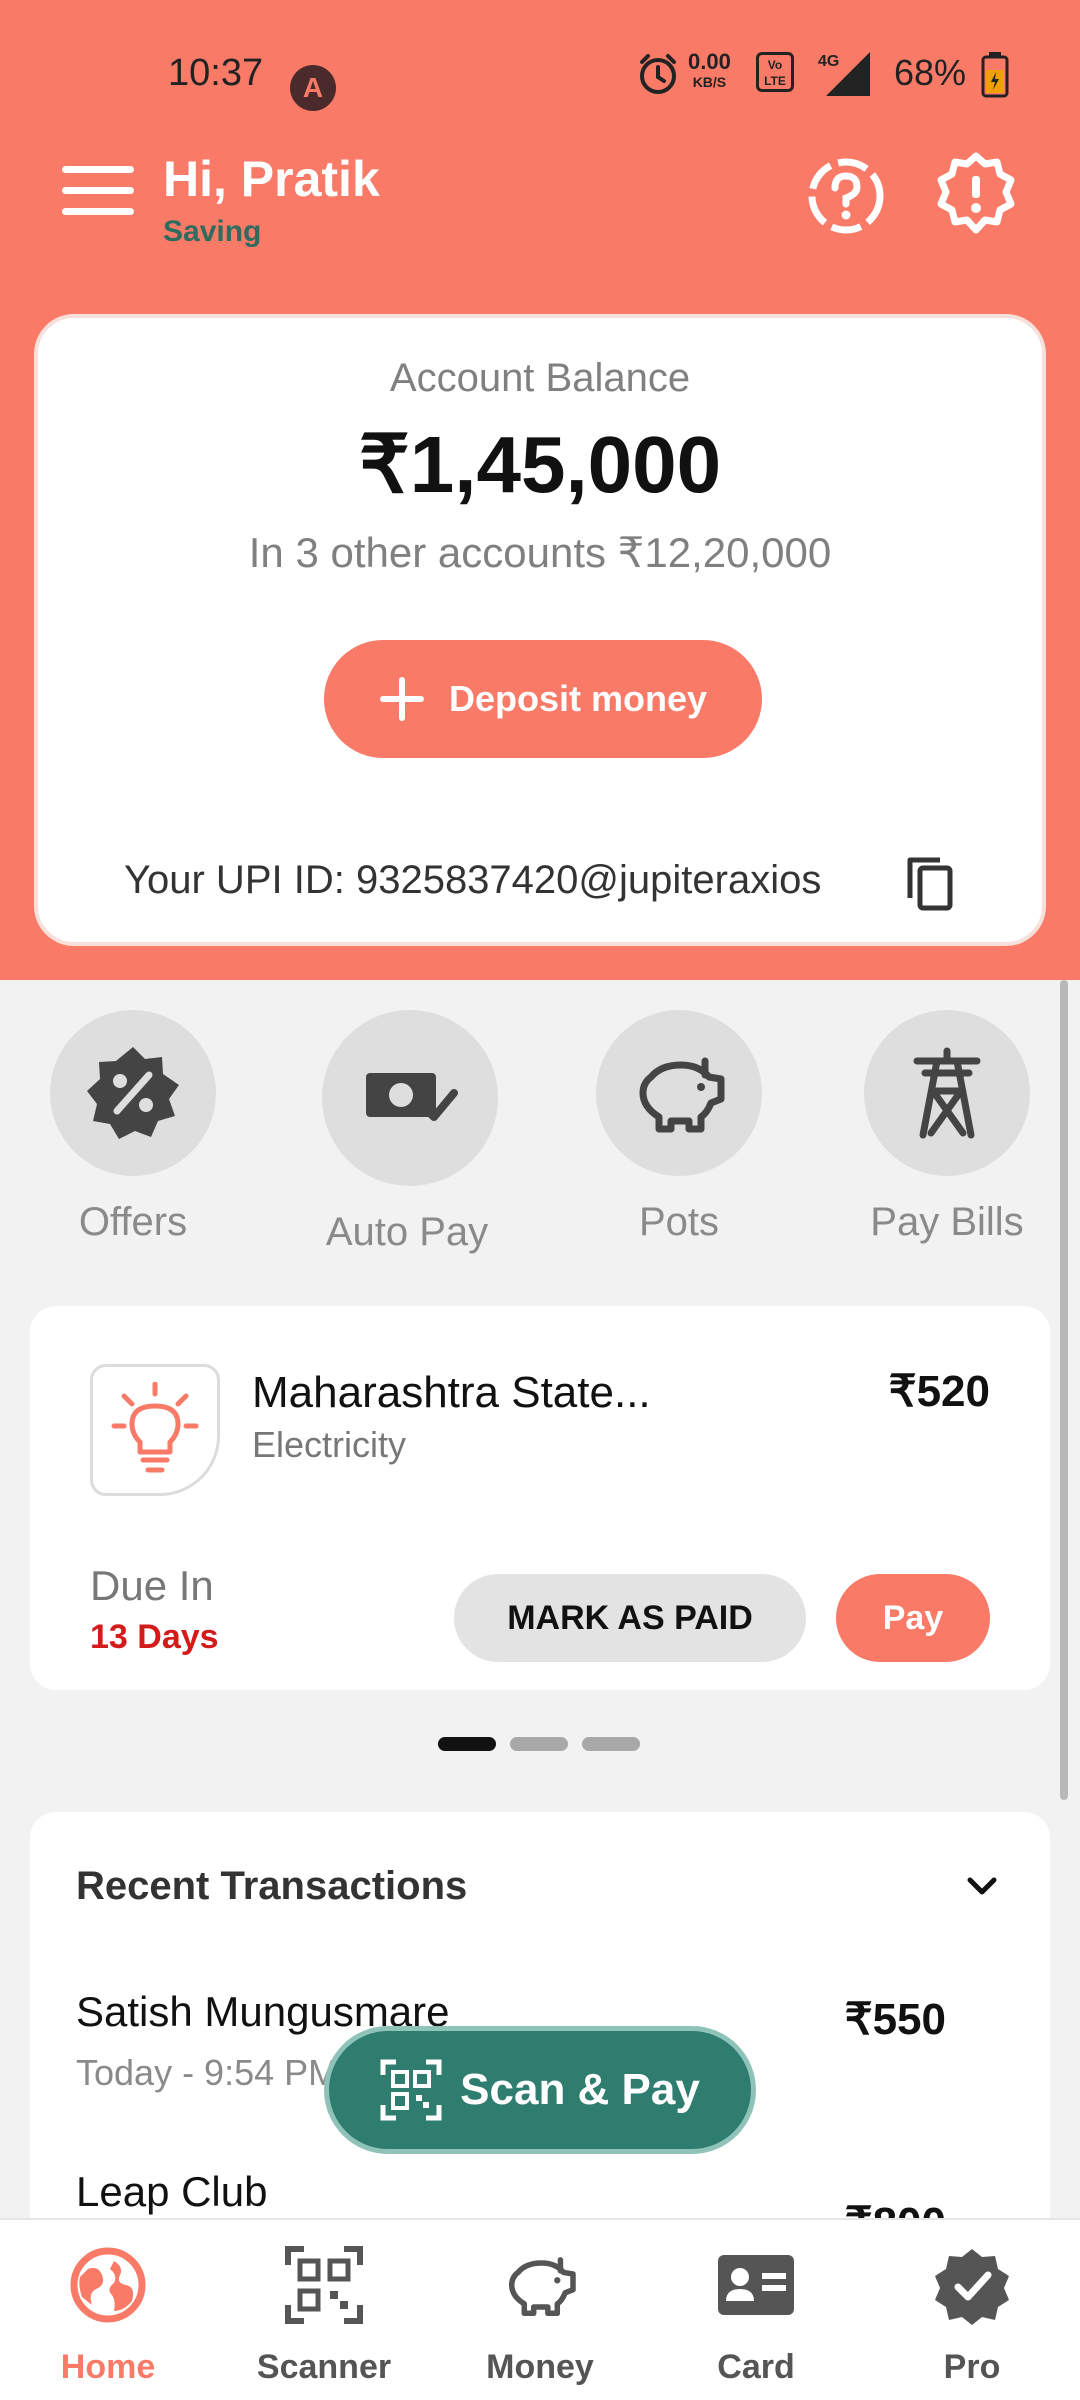 This screenshot has width=1080, height=2400. What do you see at coordinates (930, 72) in the screenshot?
I see `battery-percent: 68%` at bounding box center [930, 72].